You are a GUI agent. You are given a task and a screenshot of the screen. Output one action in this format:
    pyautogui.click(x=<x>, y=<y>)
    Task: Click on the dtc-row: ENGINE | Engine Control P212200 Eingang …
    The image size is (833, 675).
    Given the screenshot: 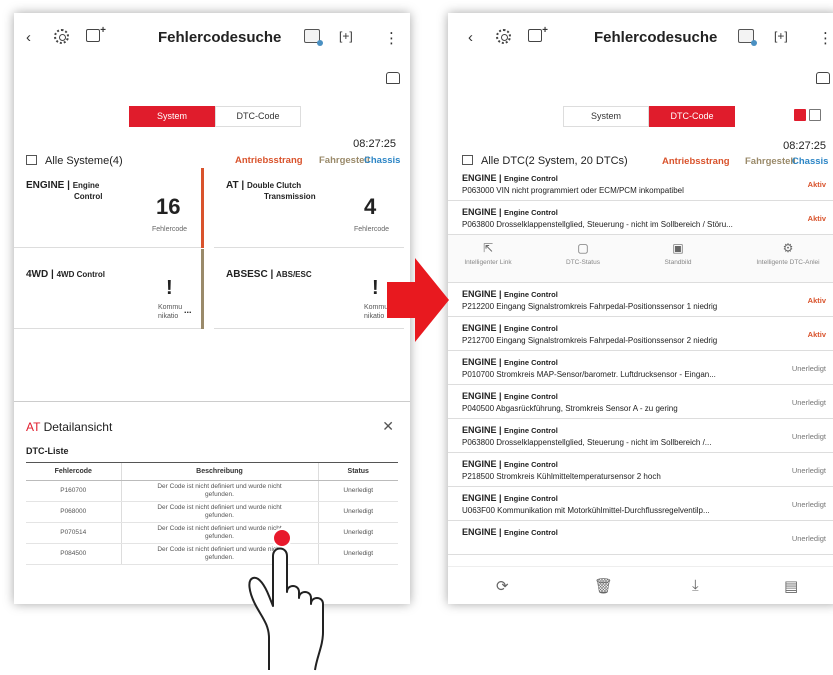 What is the action you would take?
    pyautogui.click(x=640, y=300)
    